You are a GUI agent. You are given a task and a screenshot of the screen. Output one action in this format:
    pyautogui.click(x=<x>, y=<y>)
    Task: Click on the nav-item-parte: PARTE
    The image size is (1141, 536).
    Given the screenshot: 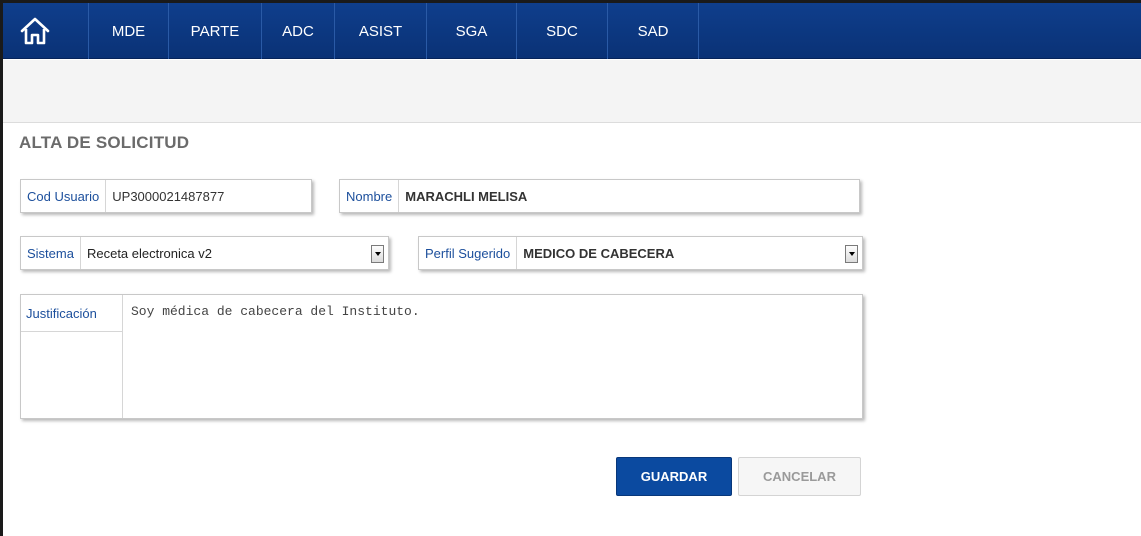 What is the action you would take?
    pyautogui.click(x=215, y=31)
    